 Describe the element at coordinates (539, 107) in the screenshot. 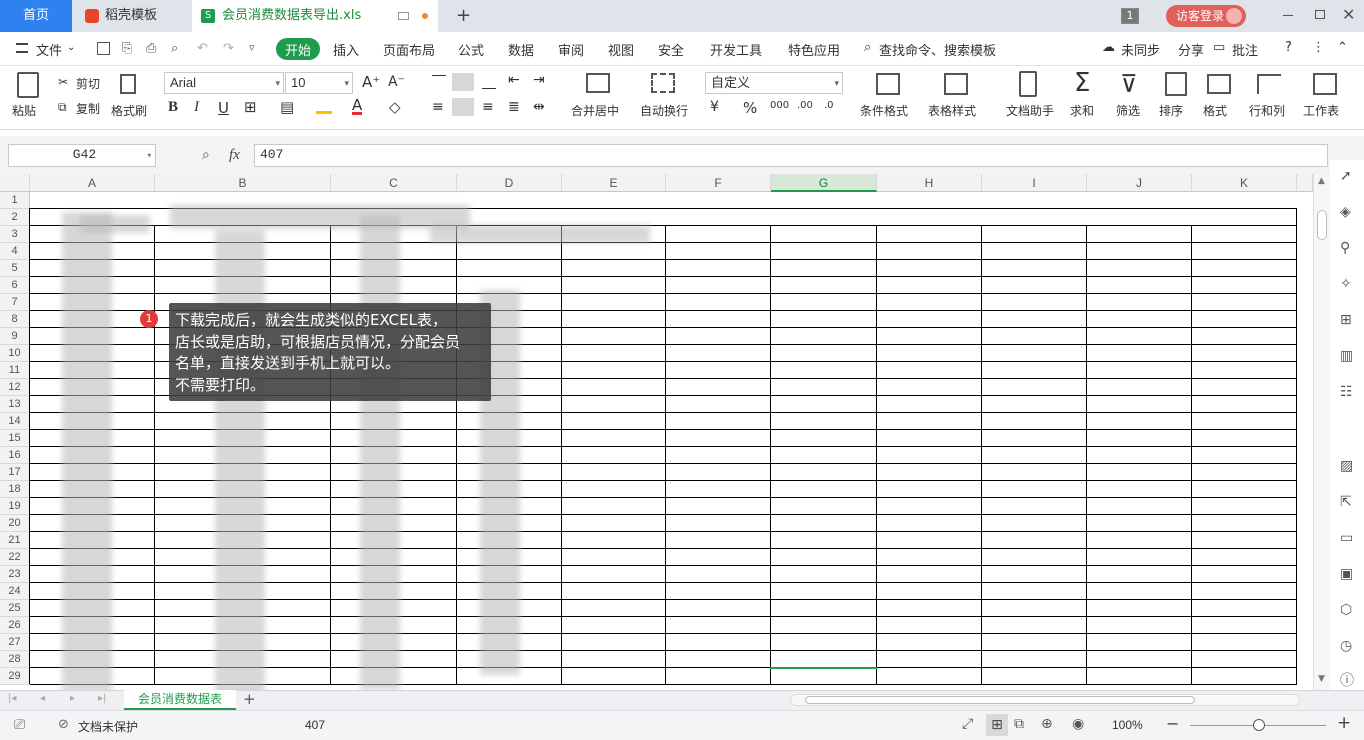

I see `distribute-icon: ⇹` at that location.